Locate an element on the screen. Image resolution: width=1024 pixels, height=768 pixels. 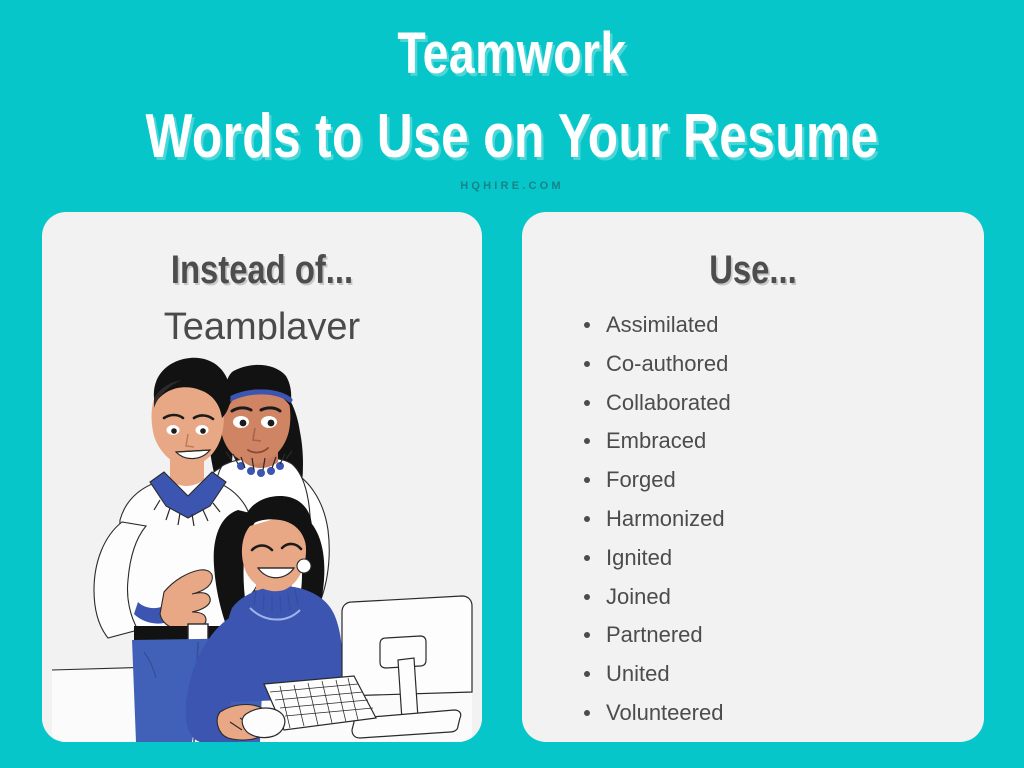
word-label: Volunteered is located at coordinates (665, 712).